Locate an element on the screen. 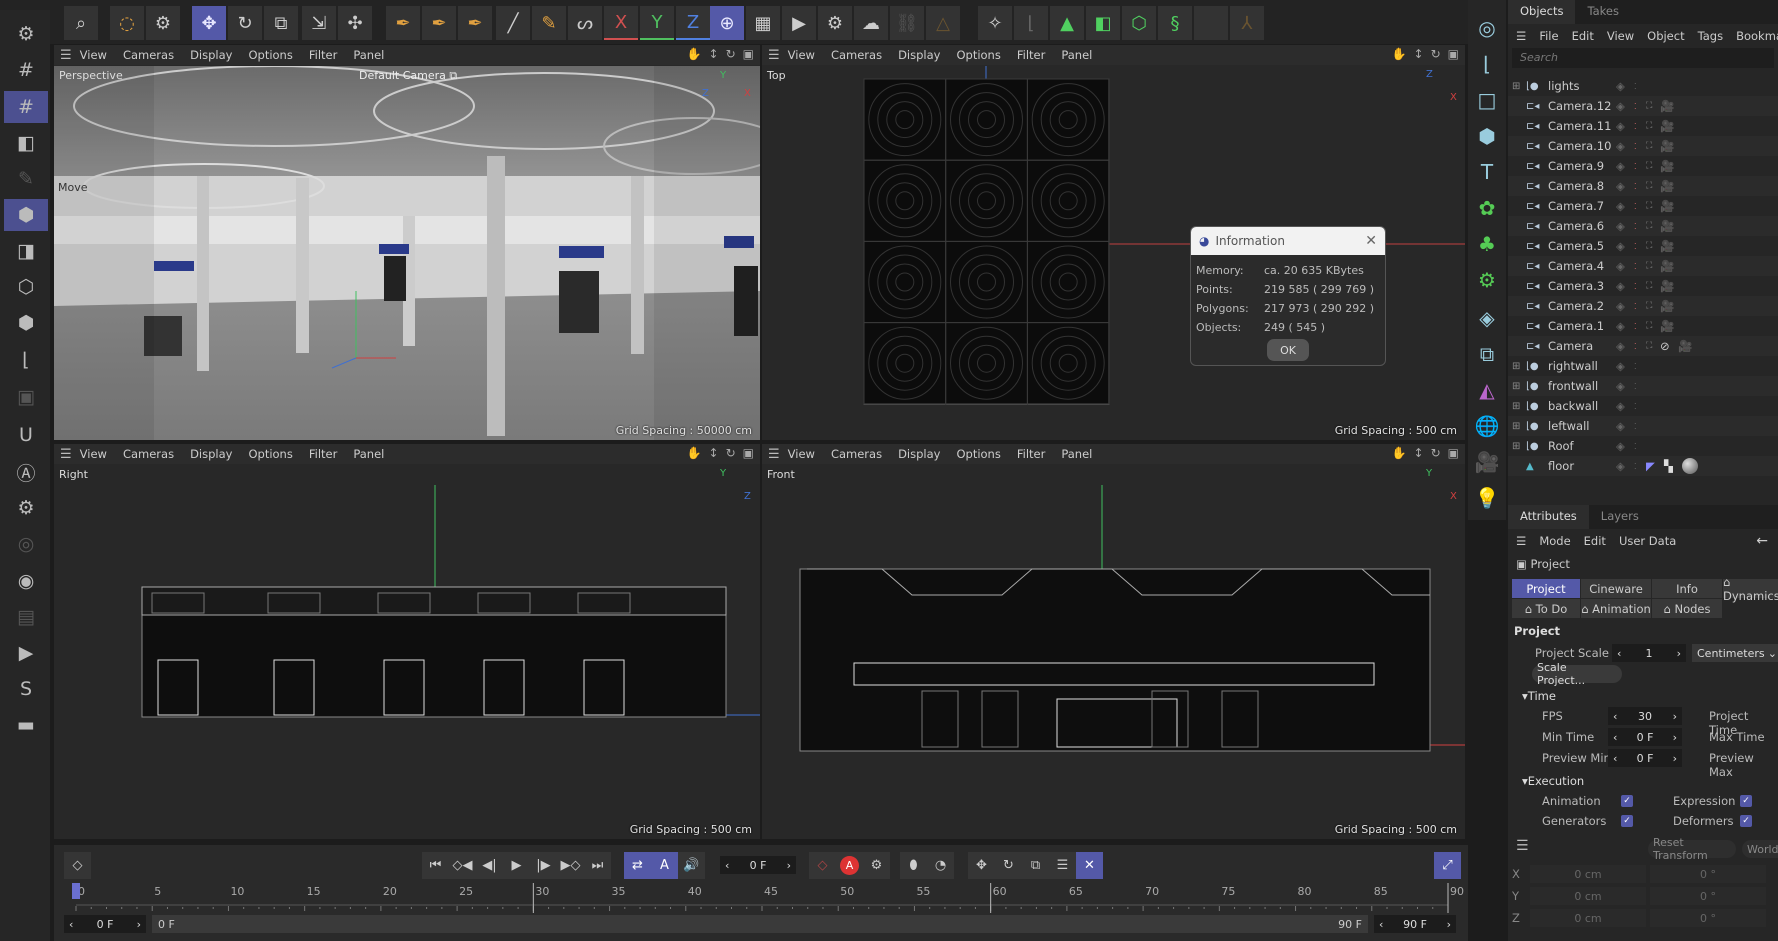  ptab-cineware: Cineware is located at coordinates (1616, 588).